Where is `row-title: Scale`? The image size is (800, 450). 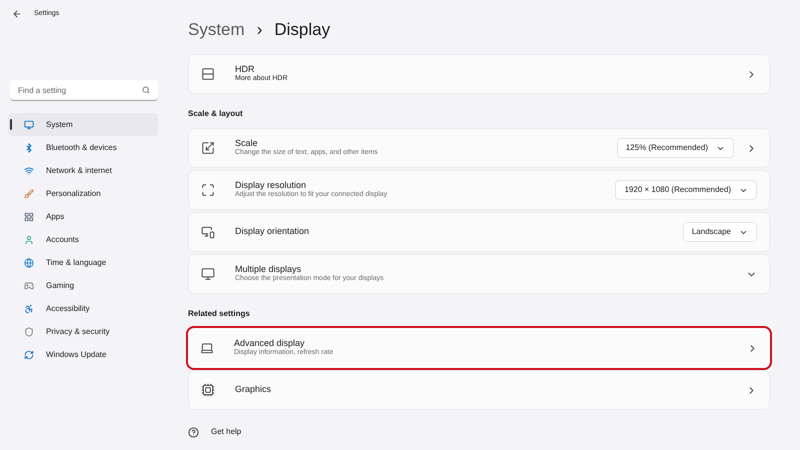 row-title: Scale is located at coordinates (247, 143).